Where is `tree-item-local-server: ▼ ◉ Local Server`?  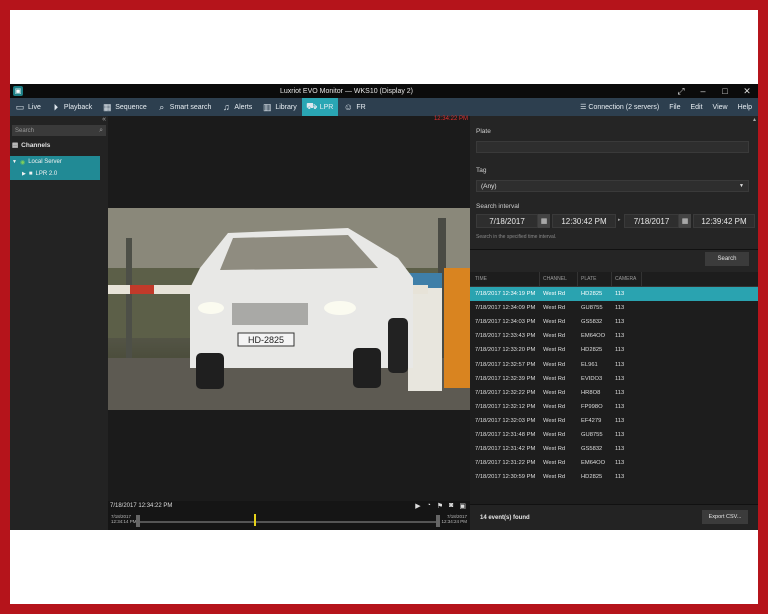 tree-item-local-server: ▼ ◉ Local Server is located at coordinates (55, 162).